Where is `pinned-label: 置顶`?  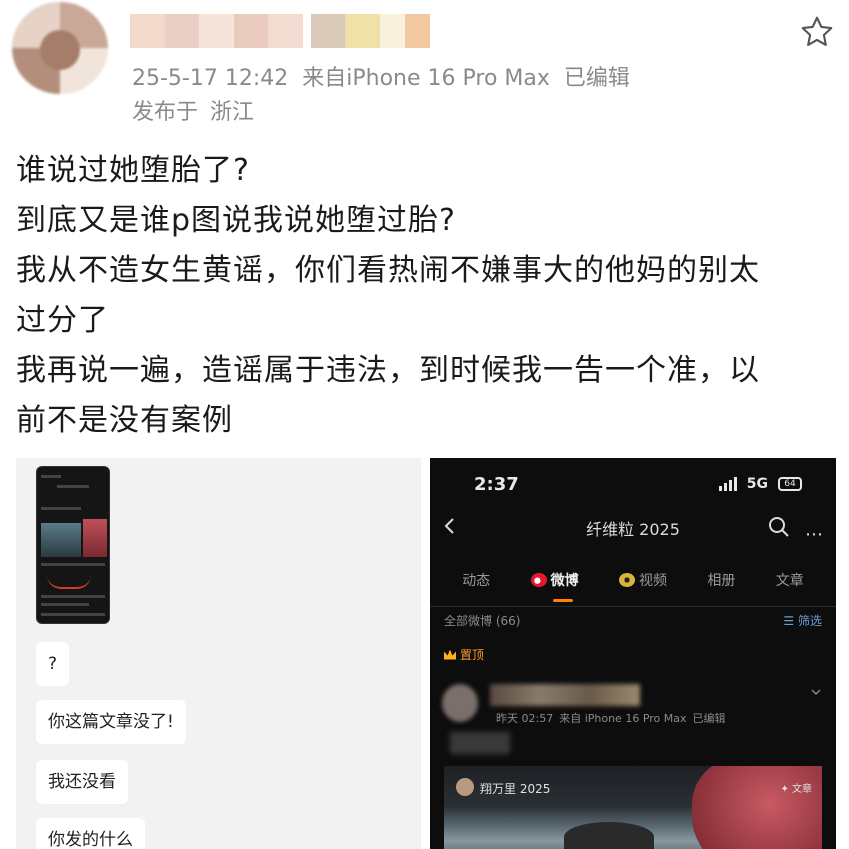 pinned-label: 置顶 is located at coordinates (472, 655).